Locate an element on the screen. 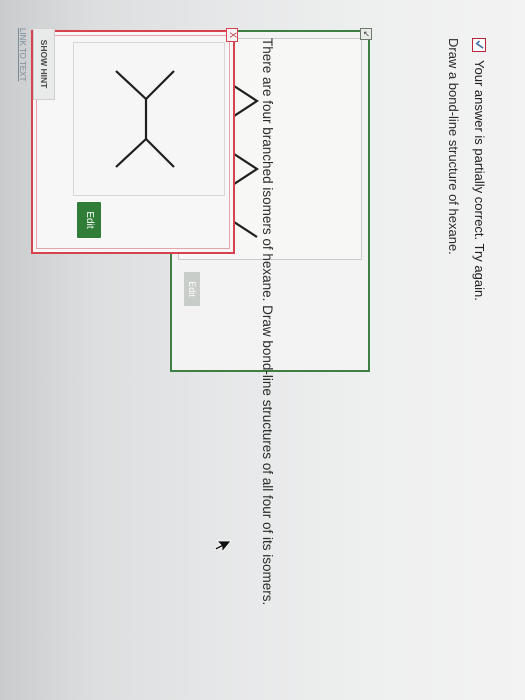  checkmark-icon is located at coordinates (479, 45).